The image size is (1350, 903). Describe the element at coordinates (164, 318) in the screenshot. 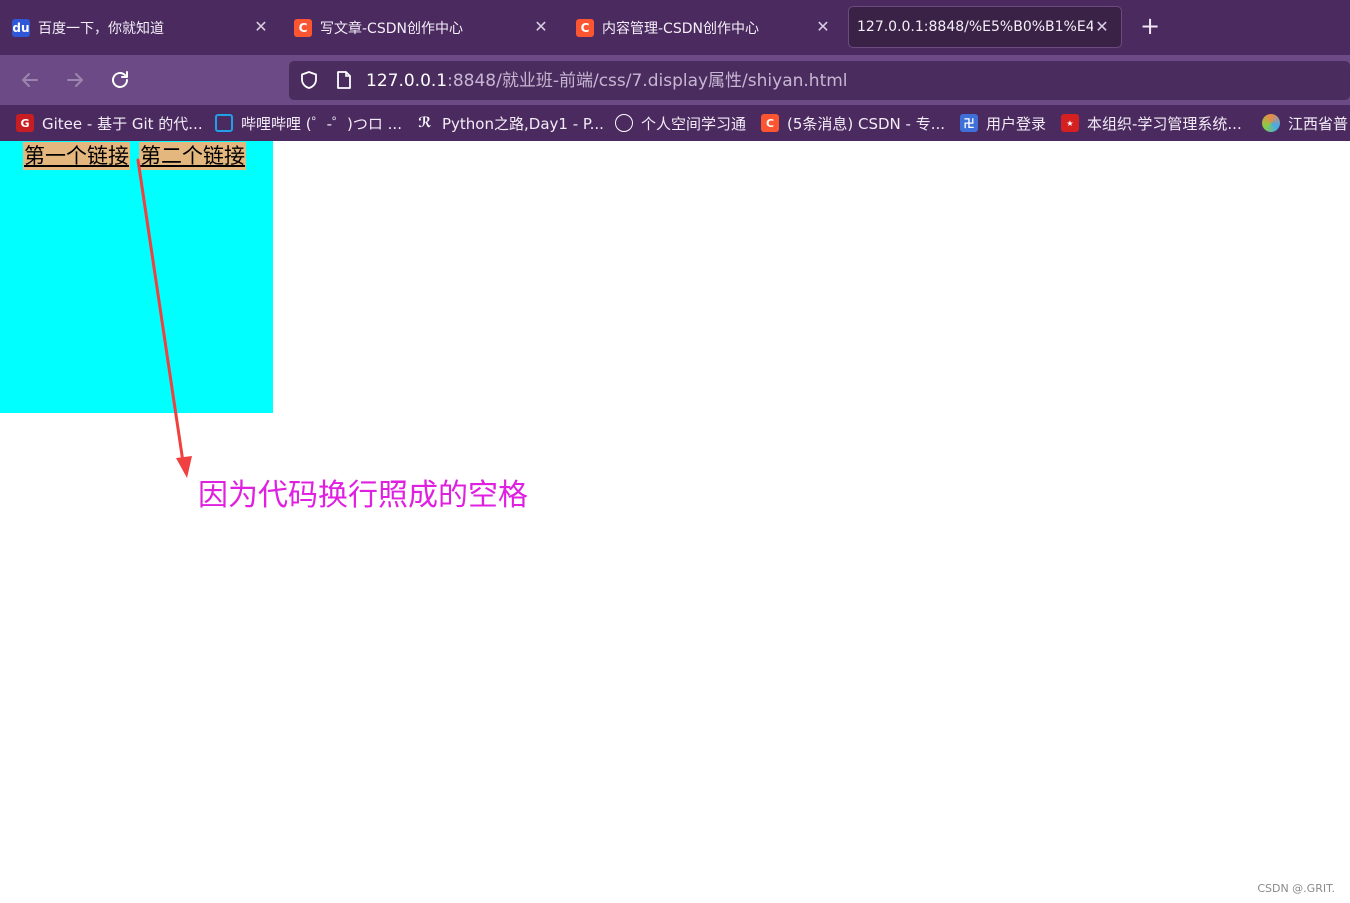

I see `annotation-arrow` at that location.